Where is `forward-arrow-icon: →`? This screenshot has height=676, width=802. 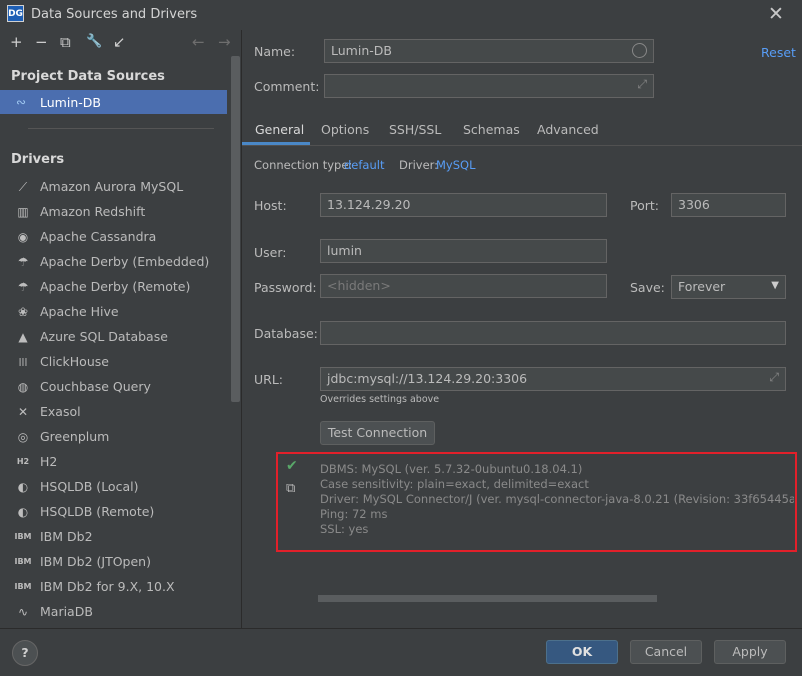 forward-arrow-icon: → is located at coordinates (224, 42).